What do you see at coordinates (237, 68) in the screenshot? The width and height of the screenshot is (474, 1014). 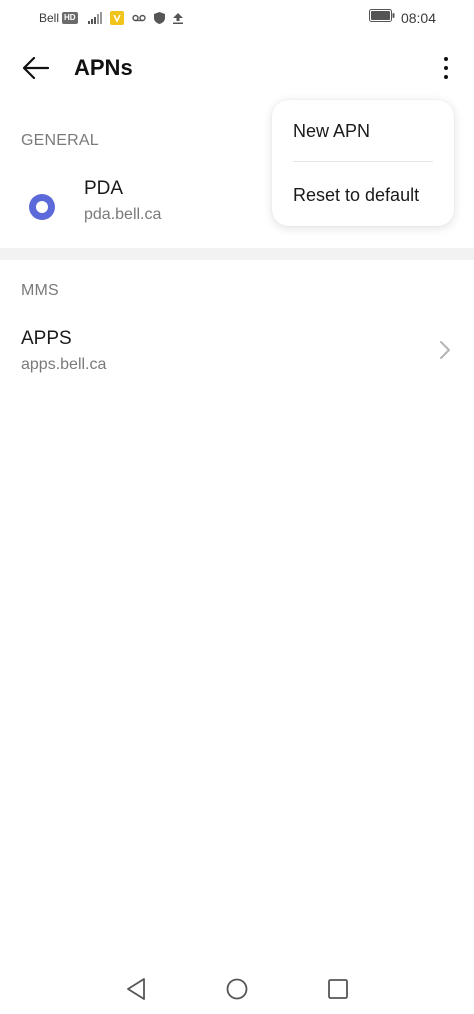 I see `app-bar: APNs` at bounding box center [237, 68].